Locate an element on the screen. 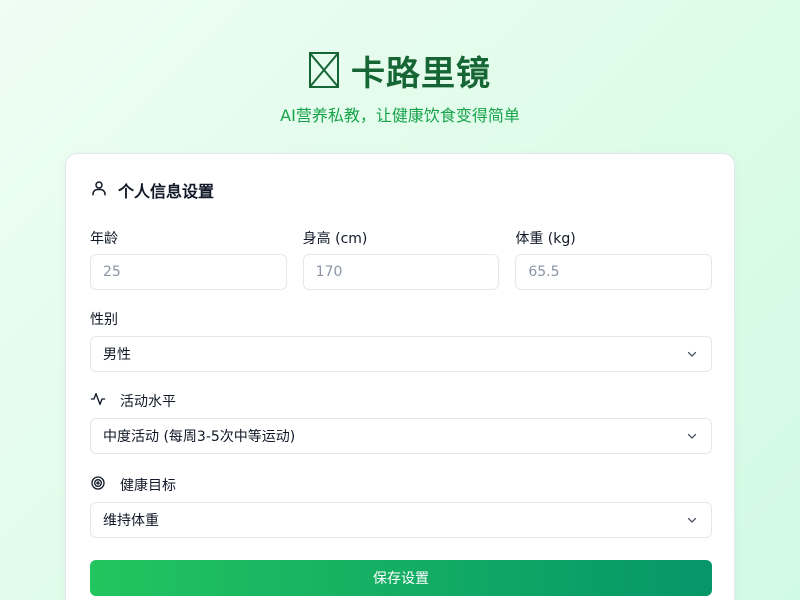 The image size is (800, 600). height-group: 身高 (cm) is located at coordinates (401, 259).